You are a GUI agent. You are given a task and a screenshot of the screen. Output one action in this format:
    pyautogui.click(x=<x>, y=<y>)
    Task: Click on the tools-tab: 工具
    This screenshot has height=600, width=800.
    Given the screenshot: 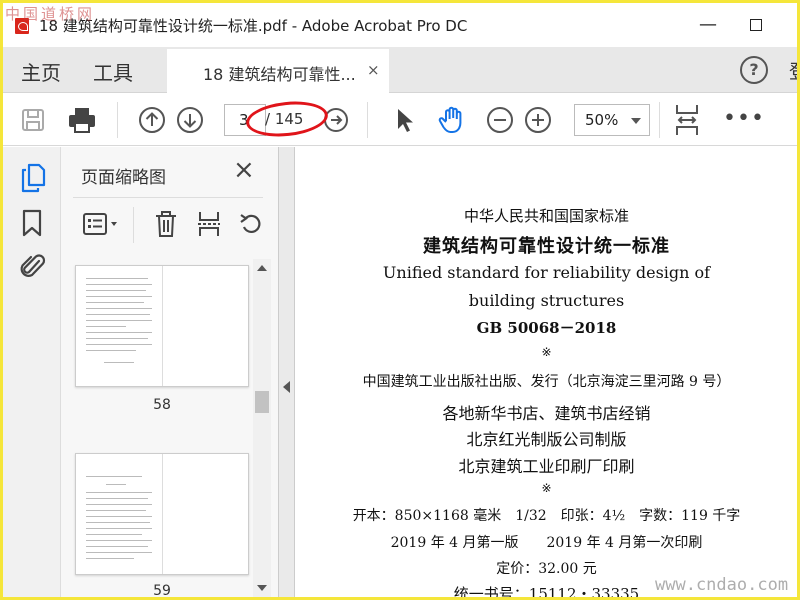 What is the action you would take?
    pyautogui.click(x=113, y=71)
    